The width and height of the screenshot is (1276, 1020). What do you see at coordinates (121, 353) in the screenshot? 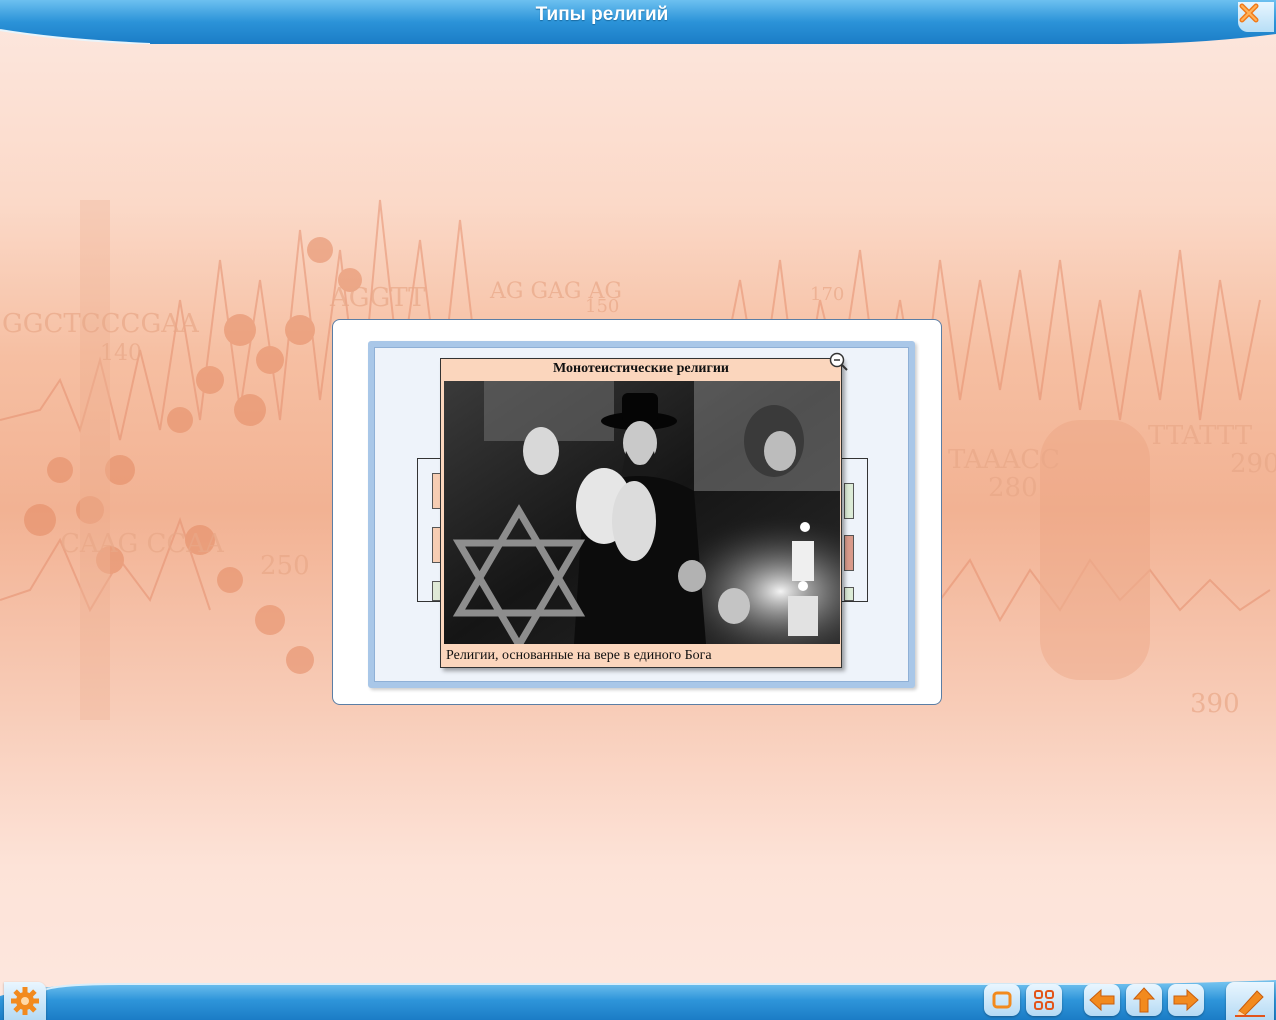
I see `svg-text: 140` at bounding box center [121, 353].